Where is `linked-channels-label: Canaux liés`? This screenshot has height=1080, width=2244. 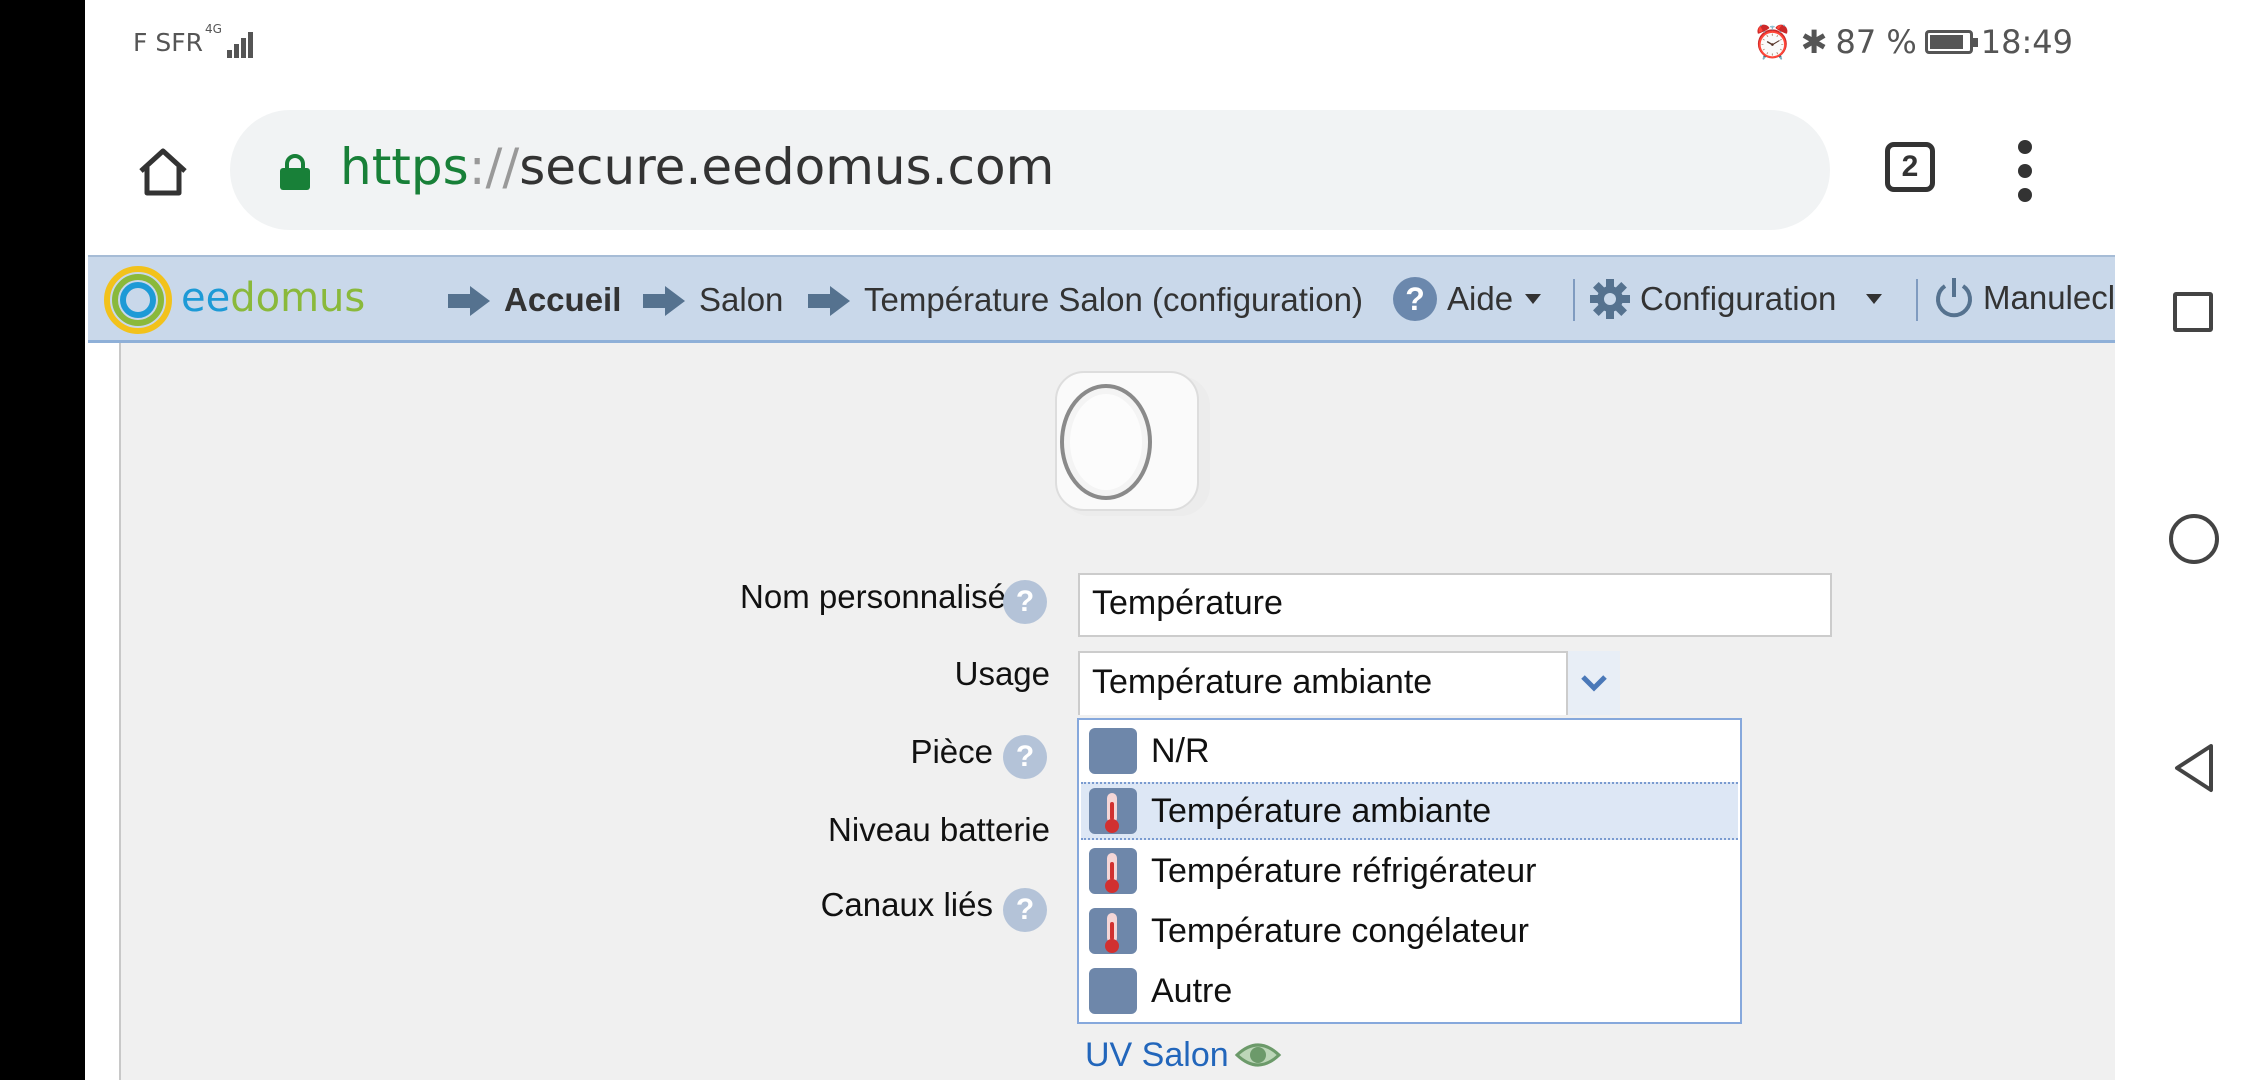
linked-channels-label: Canaux liés is located at coordinates (906, 904).